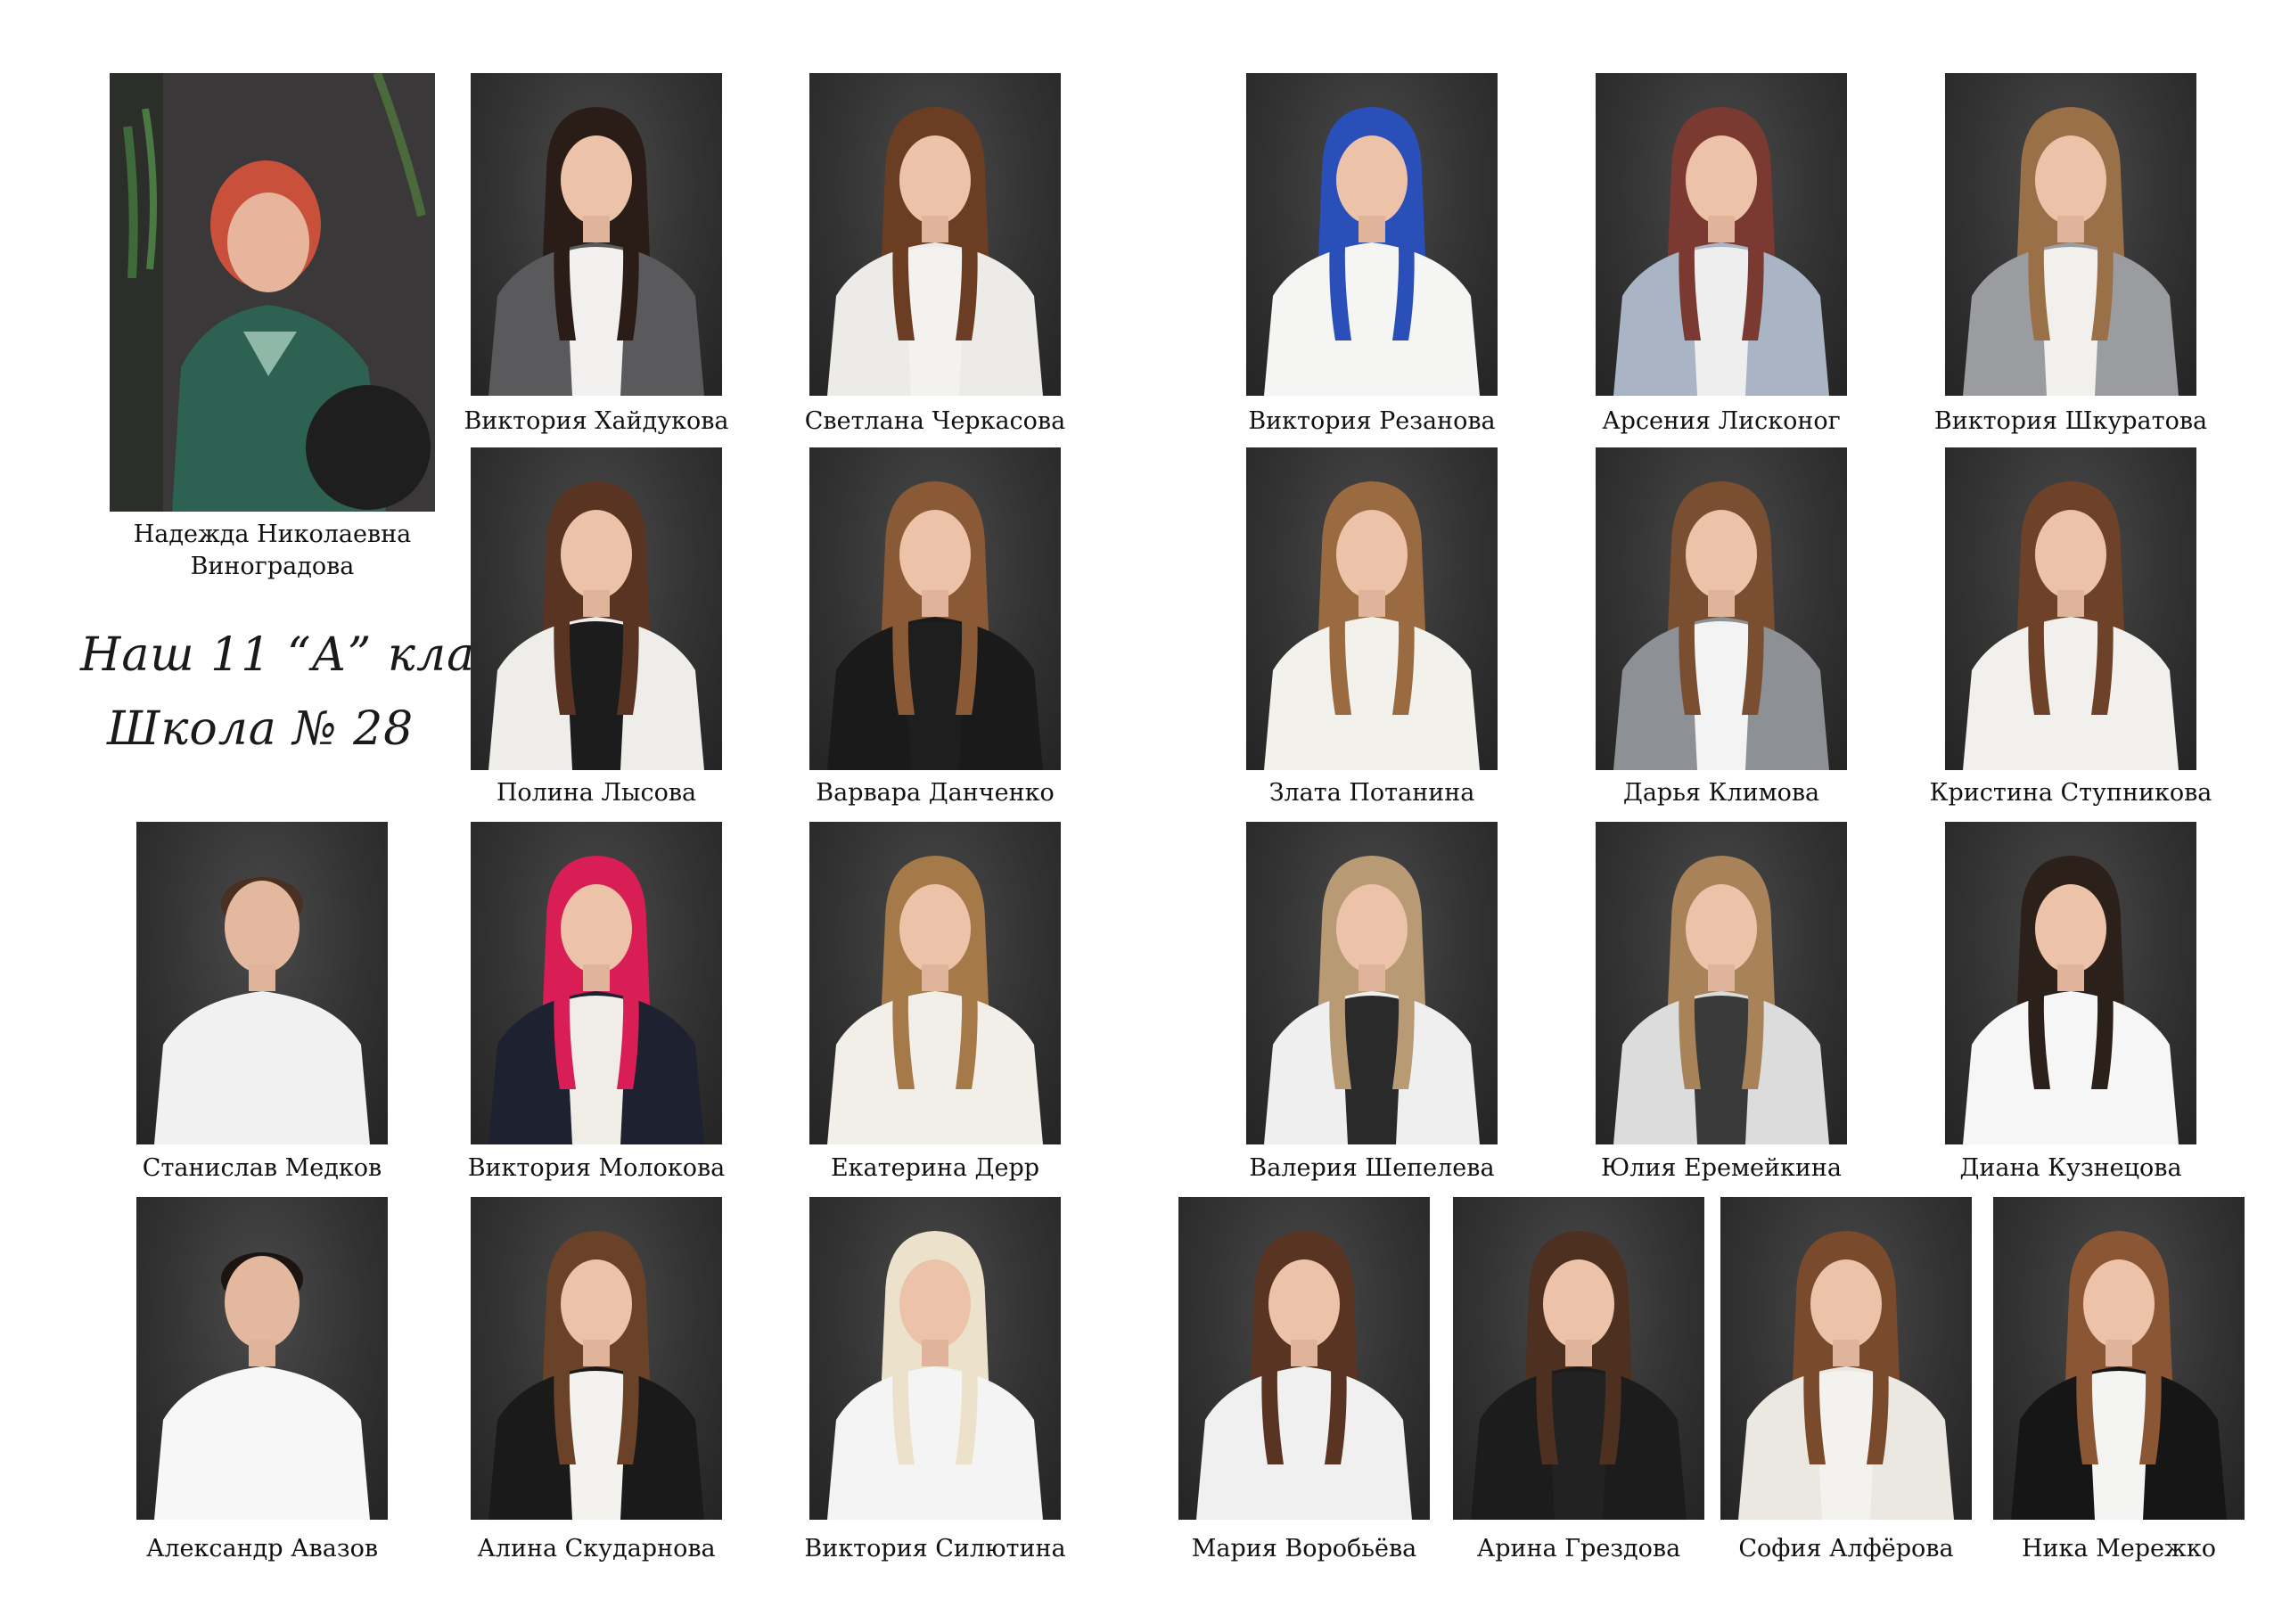  I want to click on student-name-caption: Дарья Климова, so click(1721, 793).